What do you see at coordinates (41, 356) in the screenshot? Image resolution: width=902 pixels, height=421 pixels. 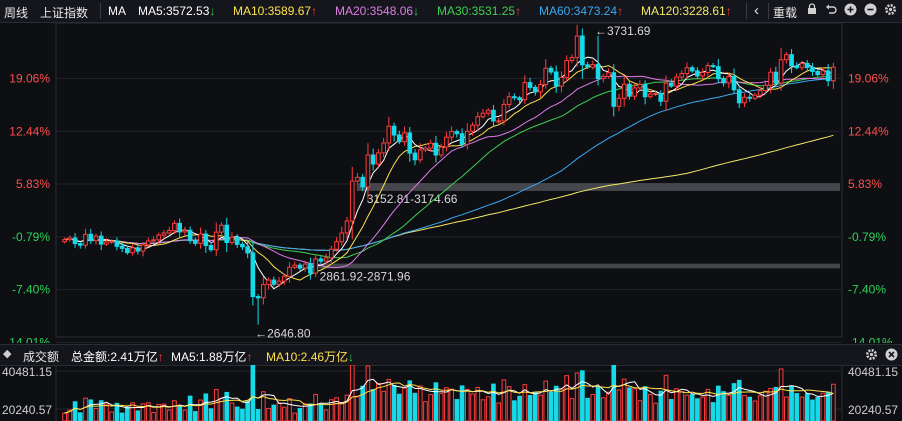 I see `volume-title: 成交额` at bounding box center [41, 356].